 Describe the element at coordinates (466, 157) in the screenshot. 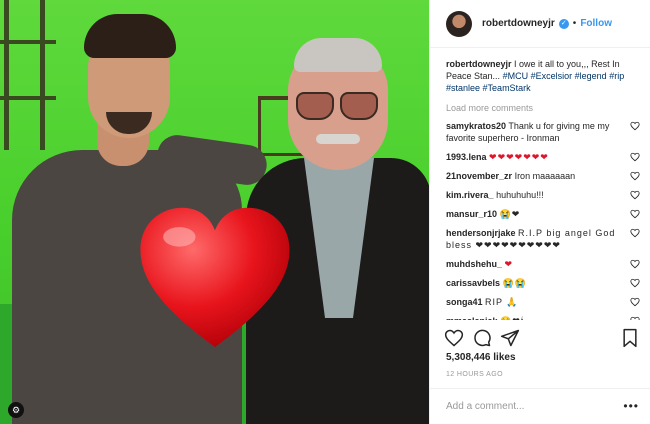

I see `comment-username: 1993.lena` at that location.